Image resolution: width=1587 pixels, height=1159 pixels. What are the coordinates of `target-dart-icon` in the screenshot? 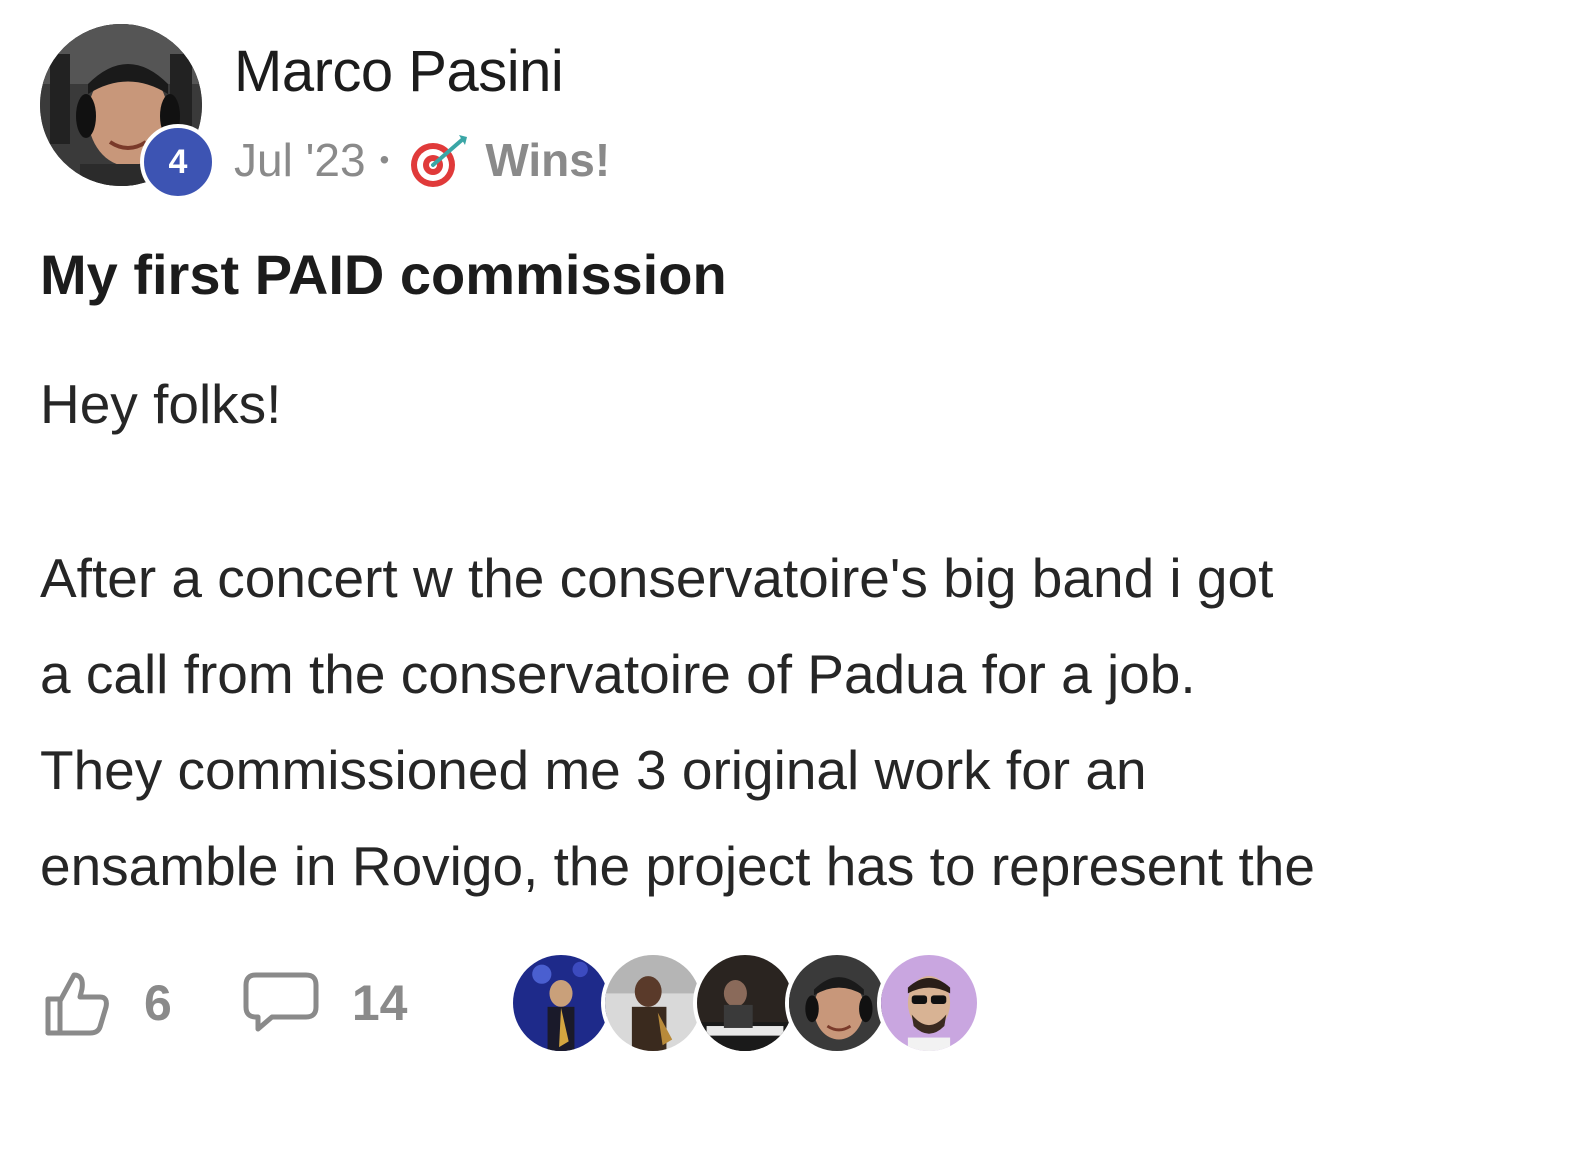 It's located at (439, 161).